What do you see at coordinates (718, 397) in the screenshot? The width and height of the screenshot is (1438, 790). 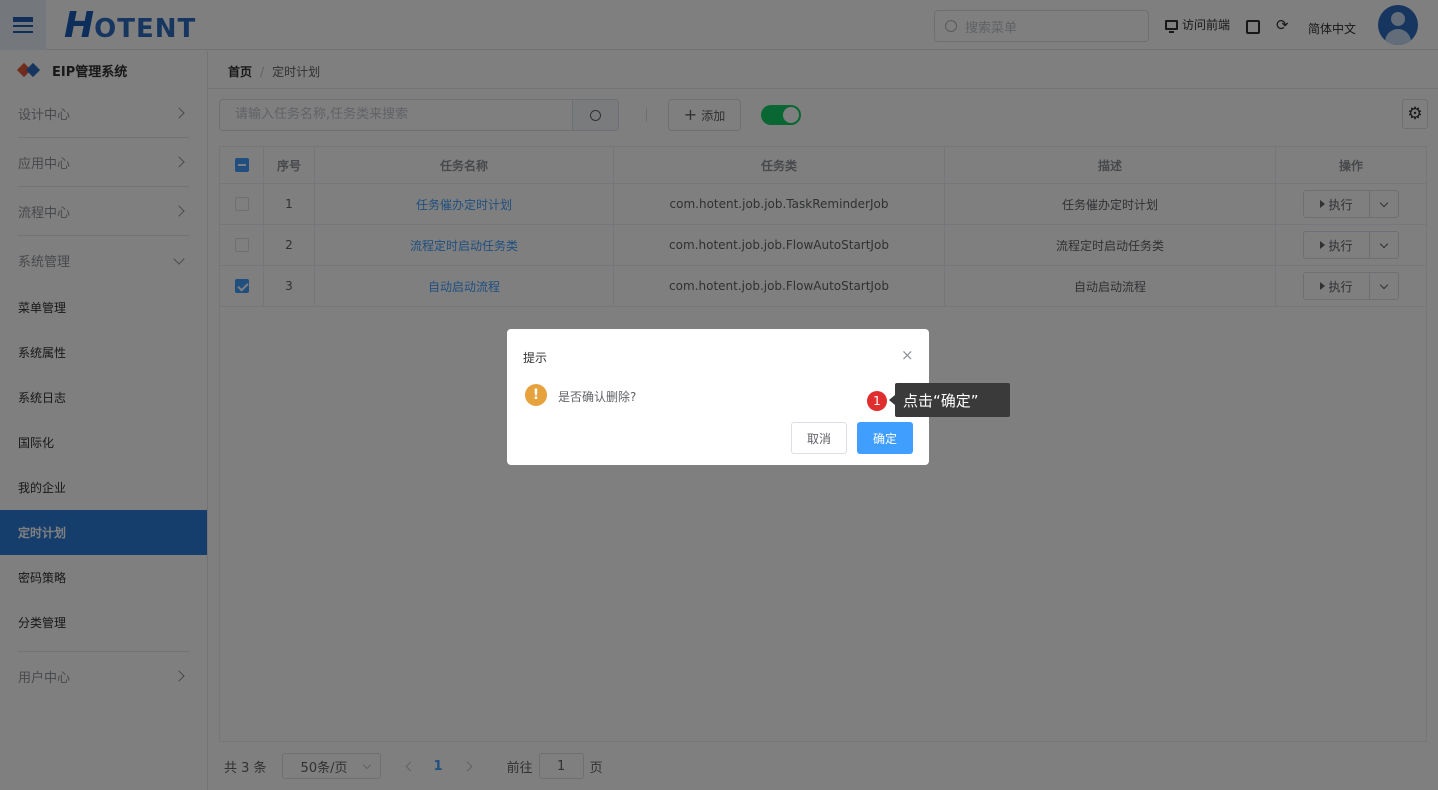 I see `confirm-dialog: 提示 × ! 是否确认删除? 取消 确定` at bounding box center [718, 397].